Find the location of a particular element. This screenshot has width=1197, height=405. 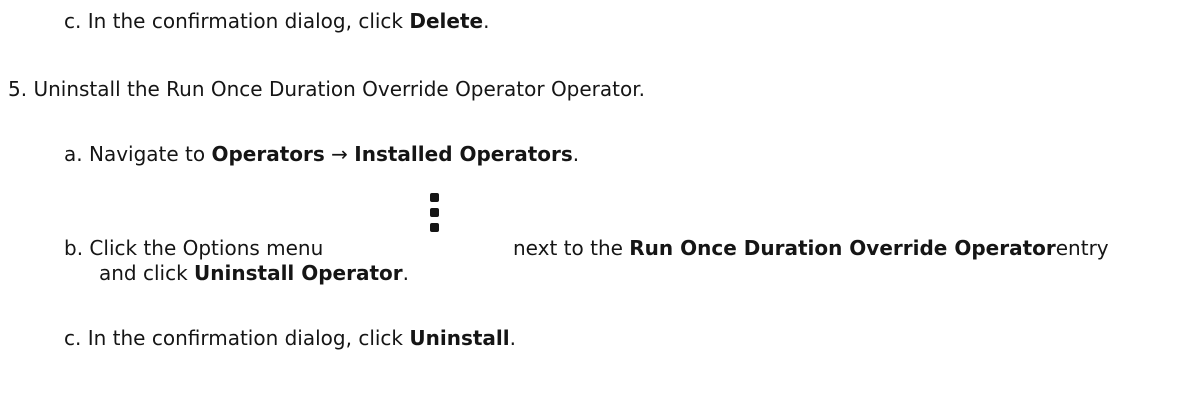

step-5b-bold-uninstall-operator: Uninstall Operator is located at coordinates (298, 273).